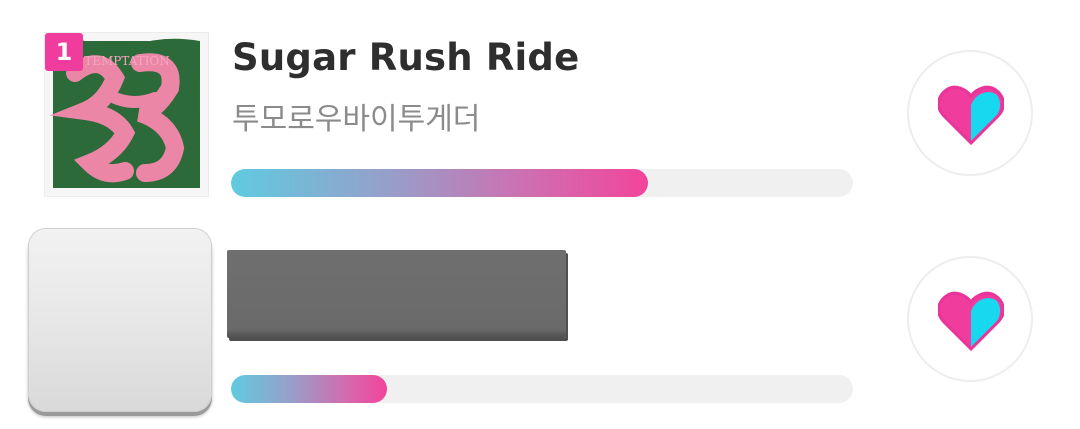  I want to click on song-title: Sugar Rush Ride, so click(405, 57).